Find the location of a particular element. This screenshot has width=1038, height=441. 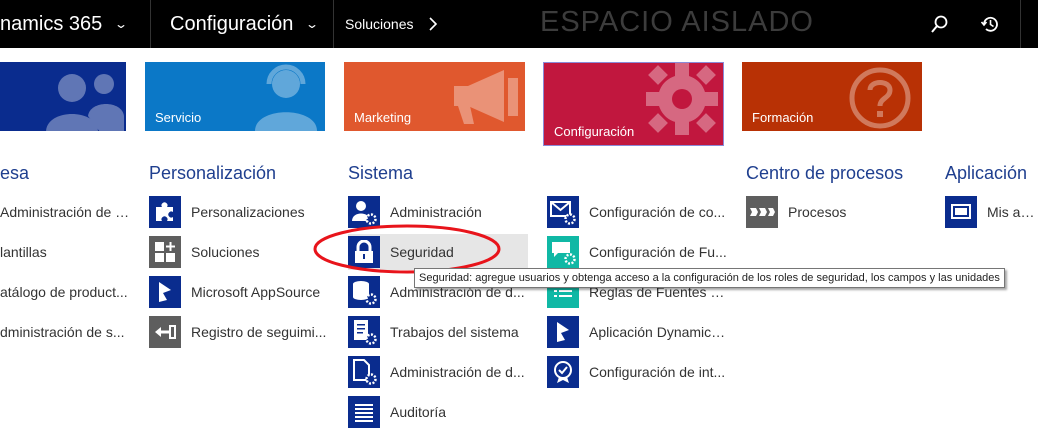

area-switcher: Configuración ⌄ is located at coordinates (245, 24).